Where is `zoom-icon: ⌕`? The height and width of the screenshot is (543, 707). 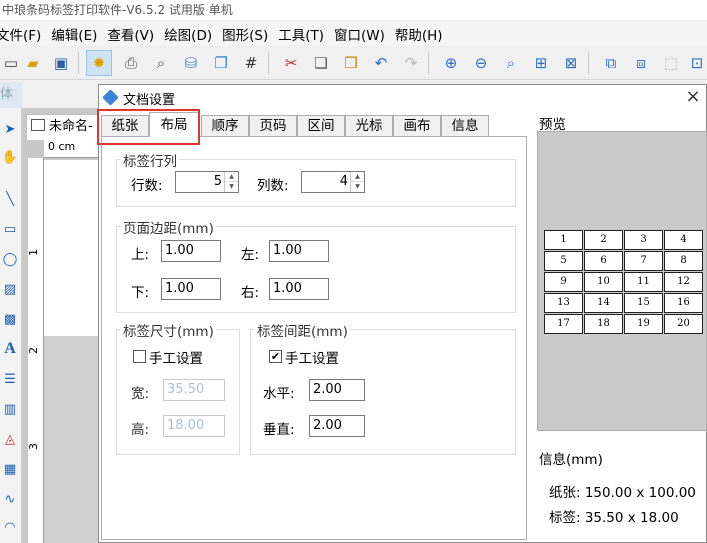
zoom-icon: ⌕ is located at coordinates (511, 63).